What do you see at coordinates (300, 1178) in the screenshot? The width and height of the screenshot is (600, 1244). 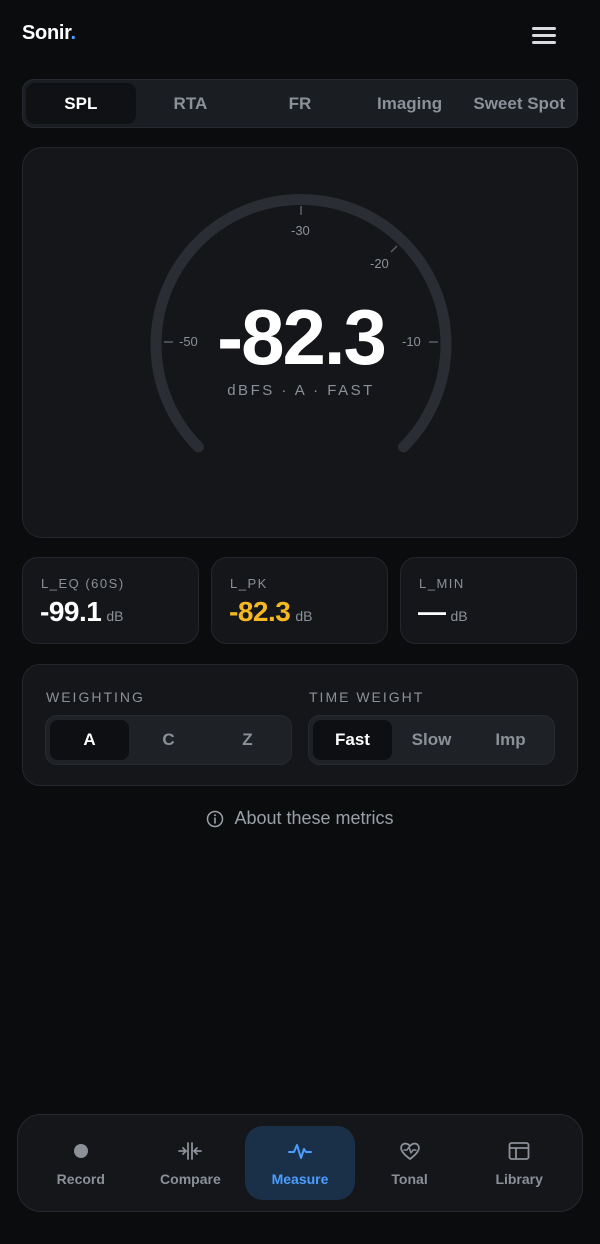 I see `nav-label-measure: Measure` at bounding box center [300, 1178].